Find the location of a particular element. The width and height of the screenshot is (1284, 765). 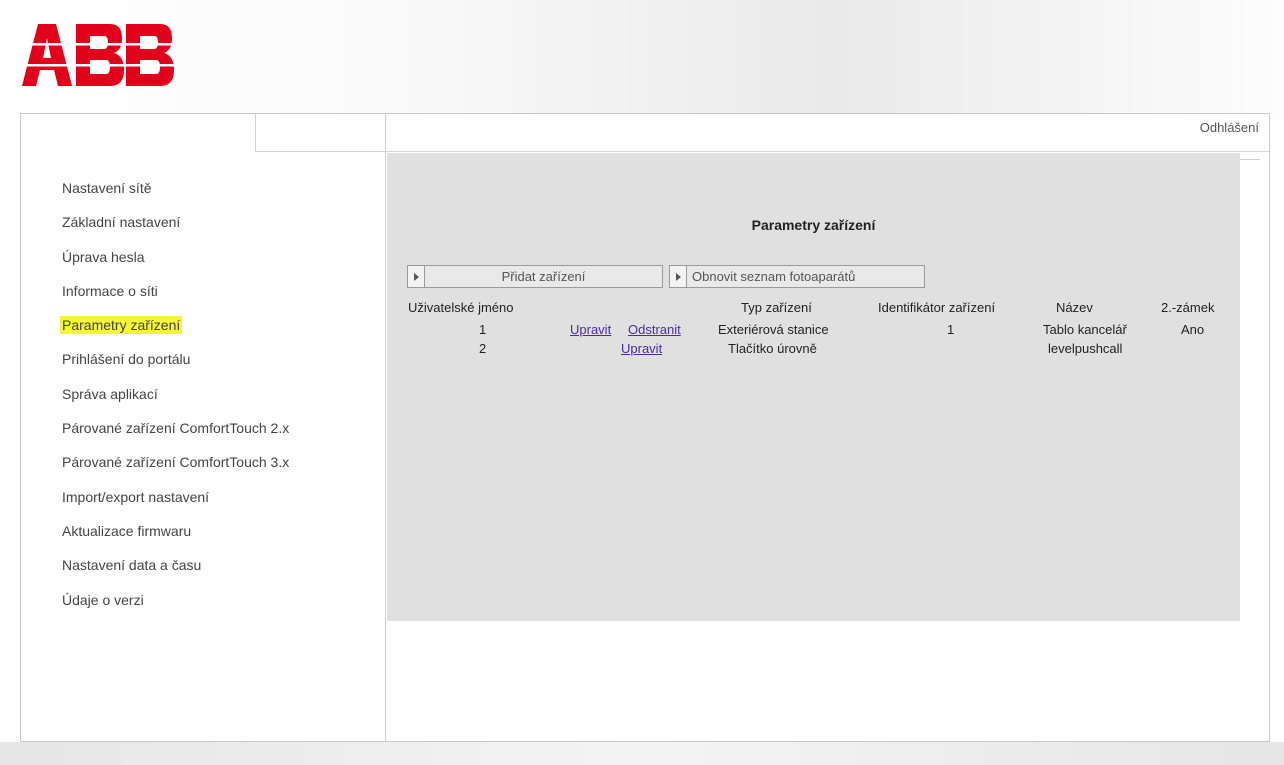

logout-link: Odhlášení is located at coordinates (1229, 127).